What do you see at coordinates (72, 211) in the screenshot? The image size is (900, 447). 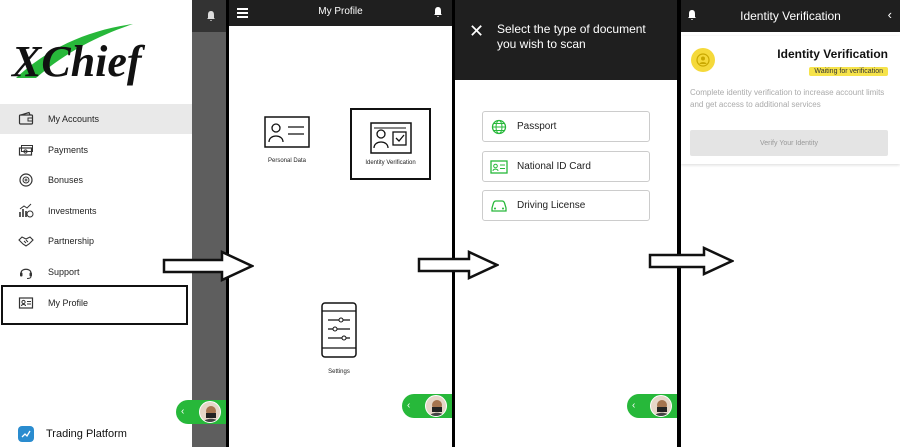 I see `sidebar-item-label: Investments` at bounding box center [72, 211].